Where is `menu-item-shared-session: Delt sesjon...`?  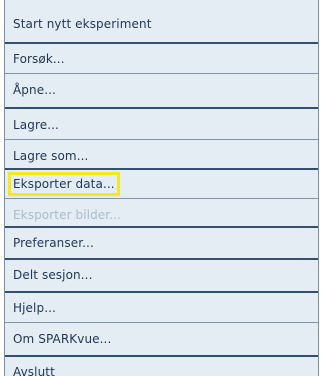
menu-item-shared-session: Delt sesjon... is located at coordinates (161, 275).